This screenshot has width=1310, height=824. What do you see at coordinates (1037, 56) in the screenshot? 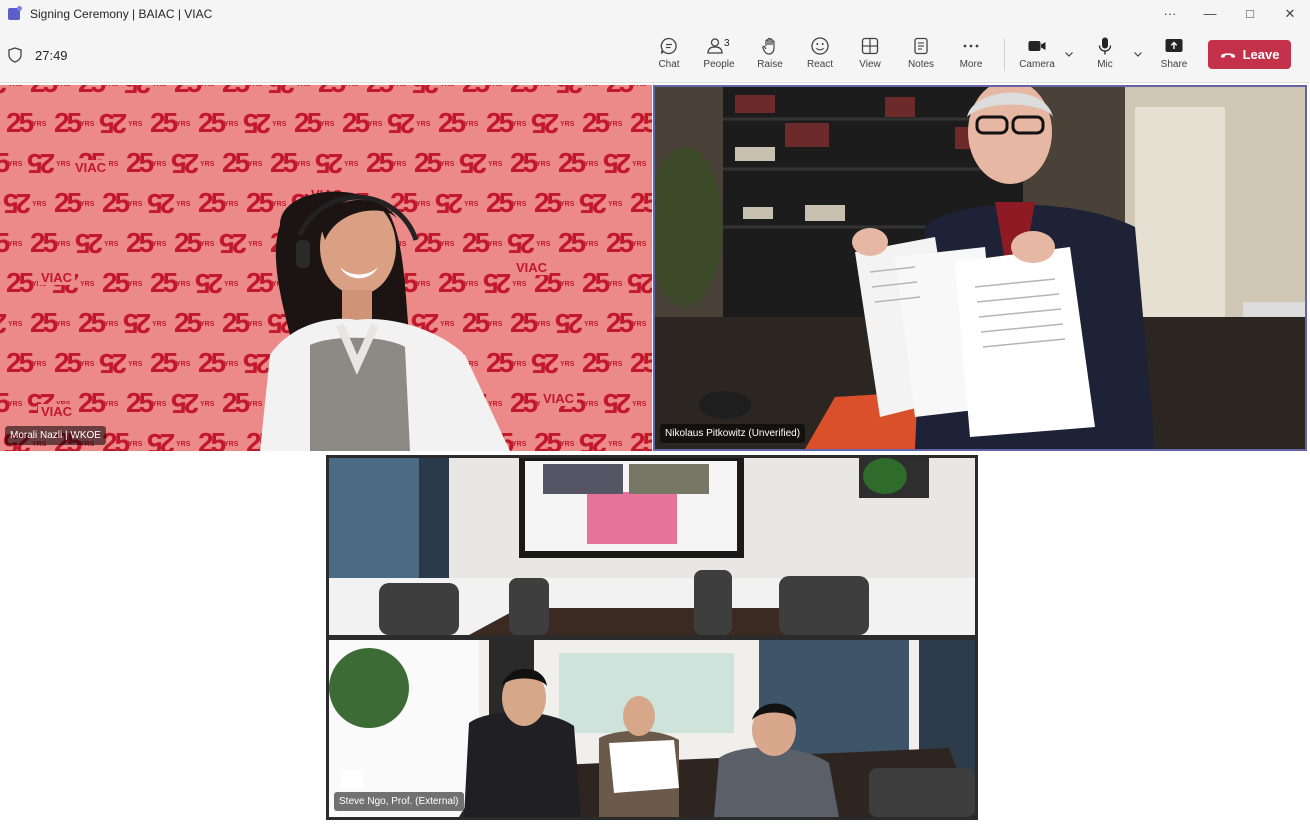
I see `camera-button: Camera` at bounding box center [1037, 56].